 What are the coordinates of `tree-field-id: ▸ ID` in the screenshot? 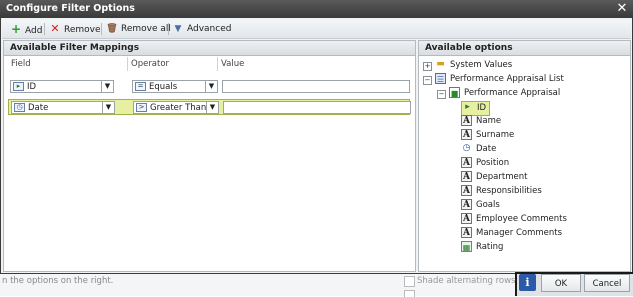 It's located at (476, 108).